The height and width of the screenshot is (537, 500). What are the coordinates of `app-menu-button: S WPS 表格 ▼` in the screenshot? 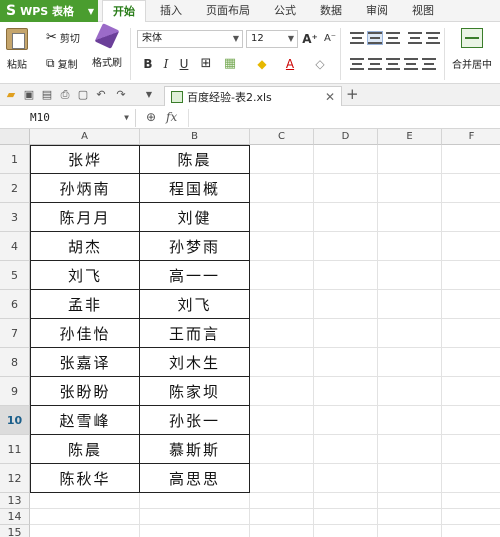 It's located at (49, 11).